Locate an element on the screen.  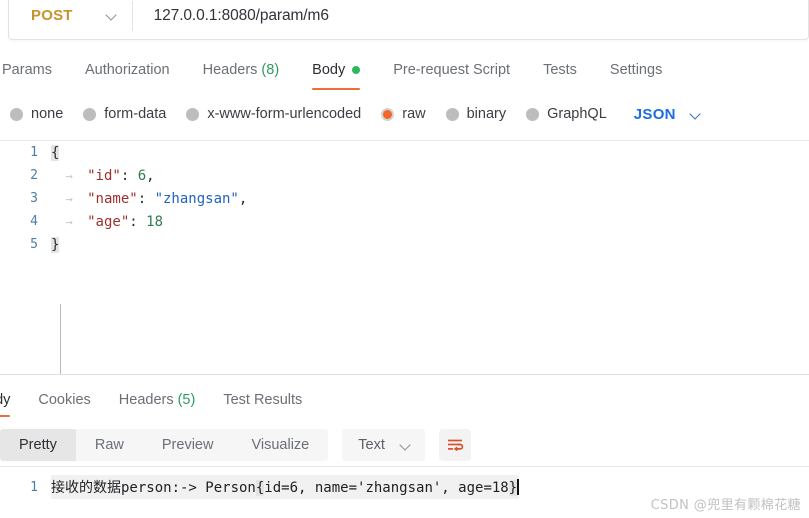
tab-pre-request-script-label: Pre-request Script is located at coordinates (452, 70).